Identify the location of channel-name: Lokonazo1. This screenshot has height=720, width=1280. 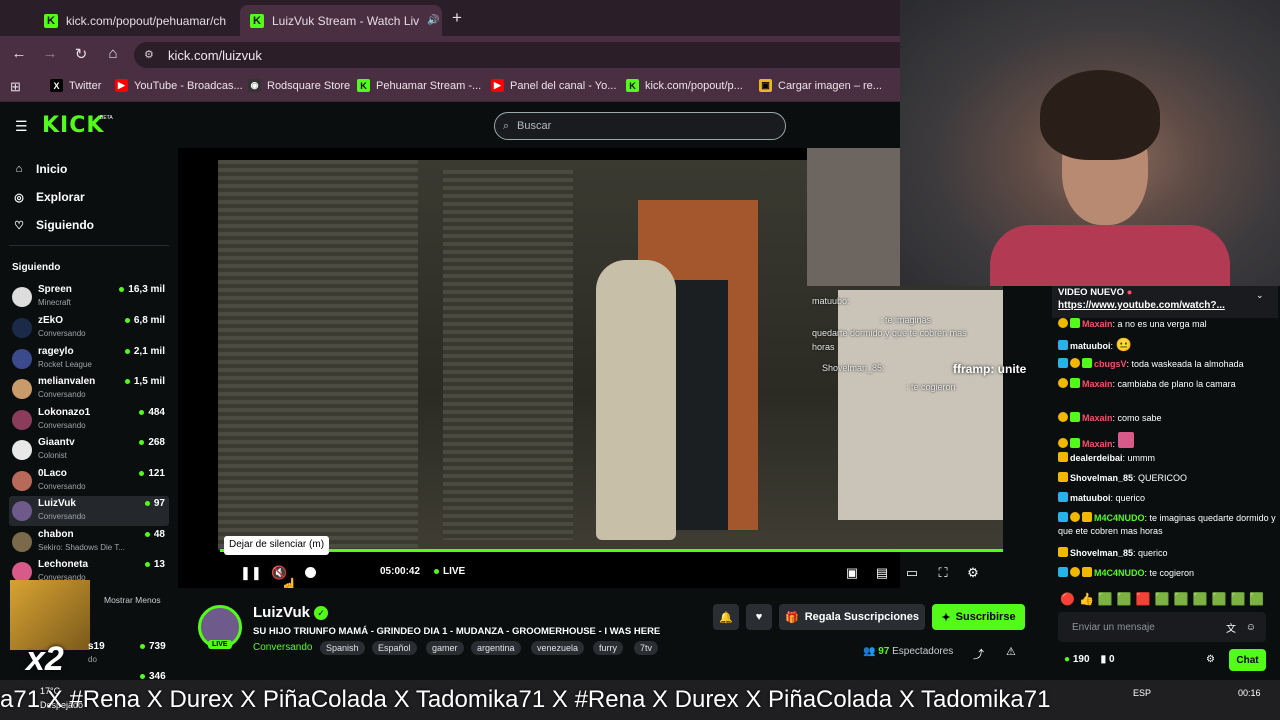
(64, 412).